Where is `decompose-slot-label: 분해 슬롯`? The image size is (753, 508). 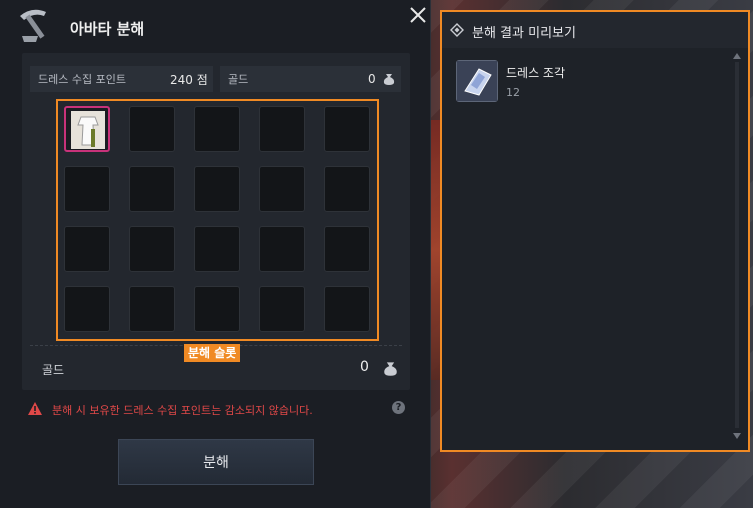 decompose-slot-label: 분해 슬롯 is located at coordinates (212, 353).